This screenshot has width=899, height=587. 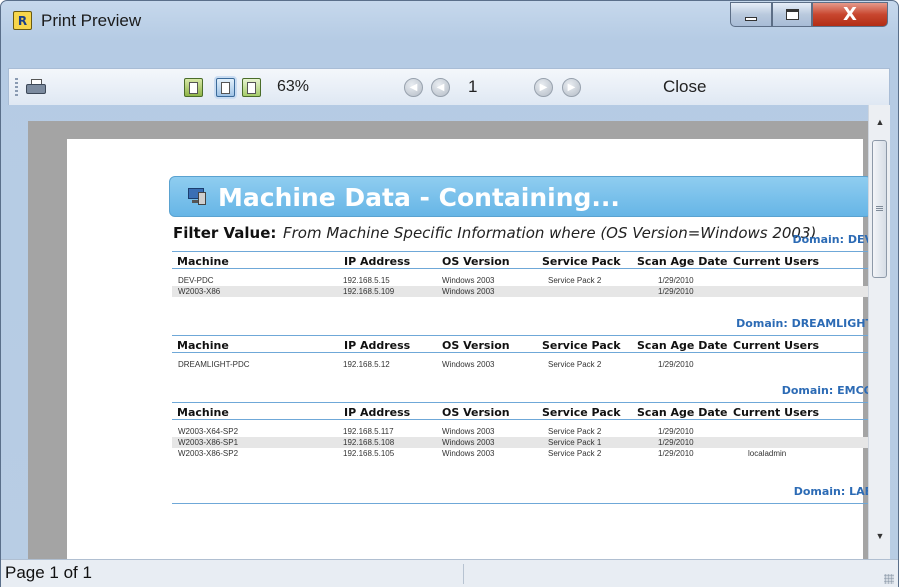 What do you see at coordinates (830, 491) in the screenshot?
I see `domain-label: Domain: LAB` at bounding box center [830, 491].